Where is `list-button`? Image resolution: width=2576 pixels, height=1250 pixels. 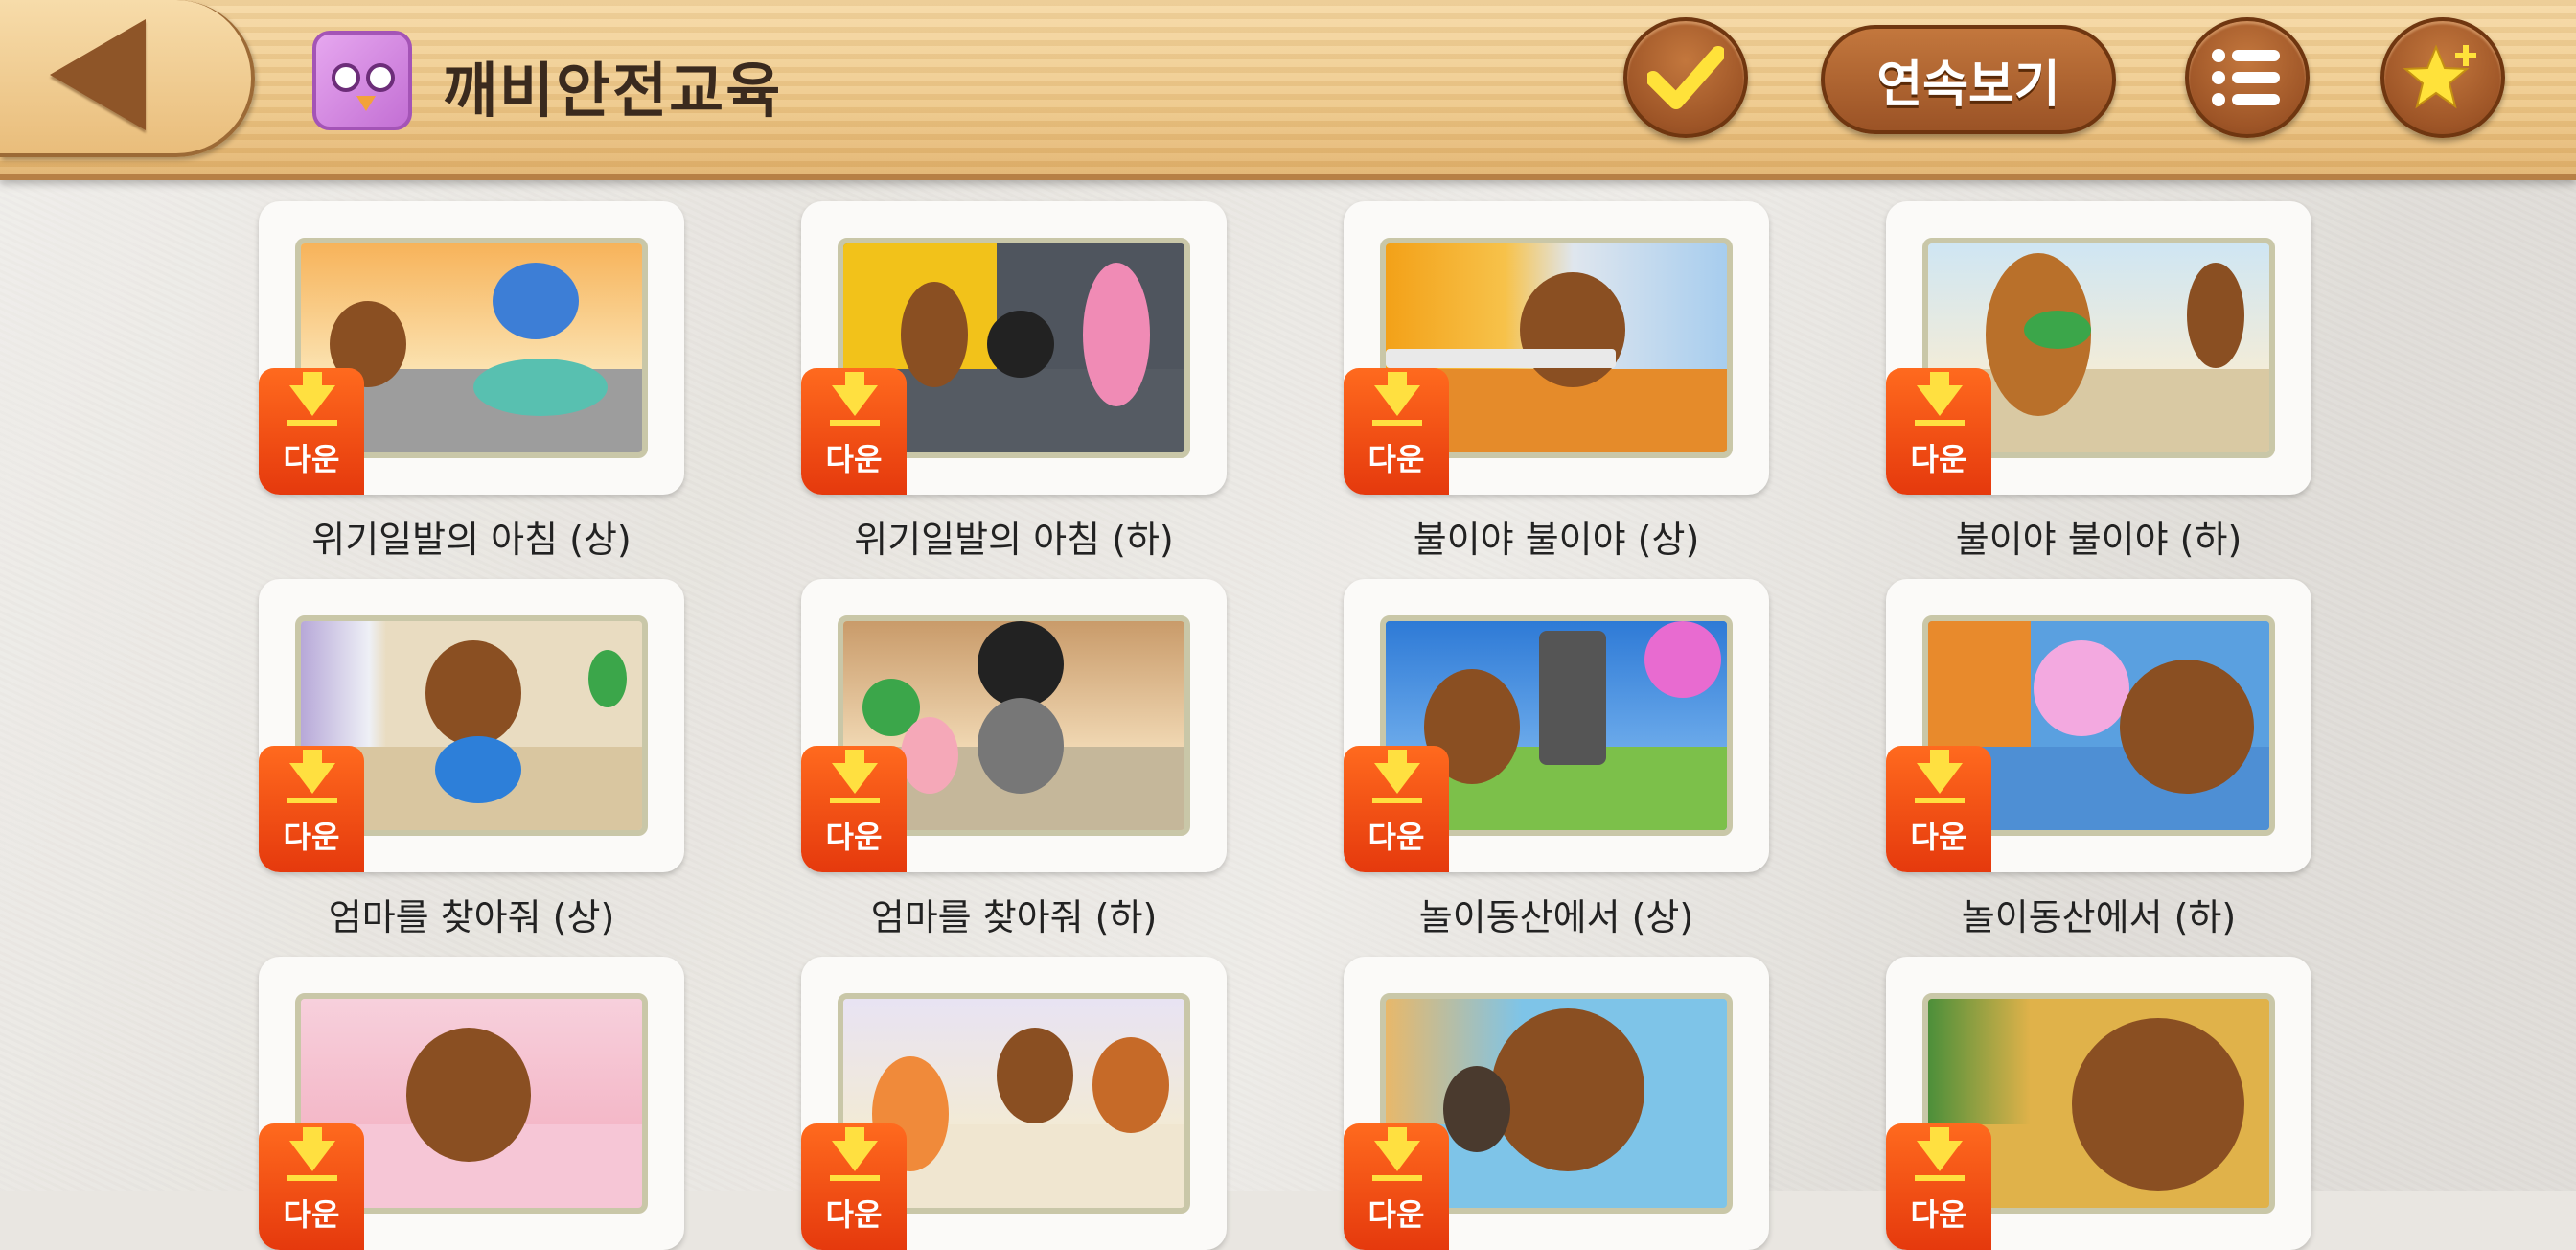
list-button is located at coordinates (2248, 77).